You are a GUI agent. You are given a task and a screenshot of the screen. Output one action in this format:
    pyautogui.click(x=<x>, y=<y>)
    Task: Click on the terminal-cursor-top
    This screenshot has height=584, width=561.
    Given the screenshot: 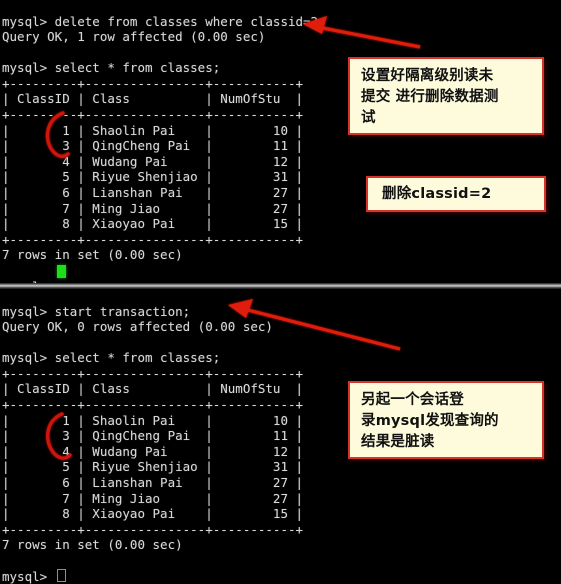 What is the action you would take?
    pyautogui.click(x=61, y=271)
    